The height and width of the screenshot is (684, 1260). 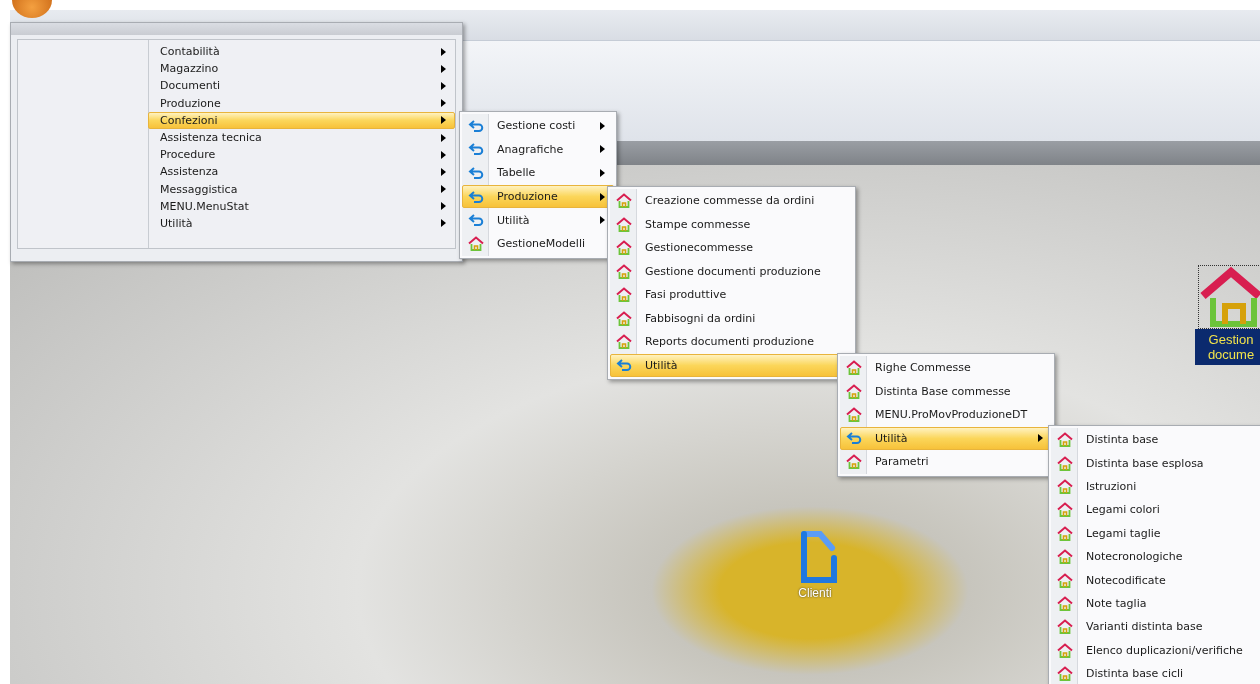 I want to click on menu-item: Distinta base cicli, so click(x=1155, y=672).